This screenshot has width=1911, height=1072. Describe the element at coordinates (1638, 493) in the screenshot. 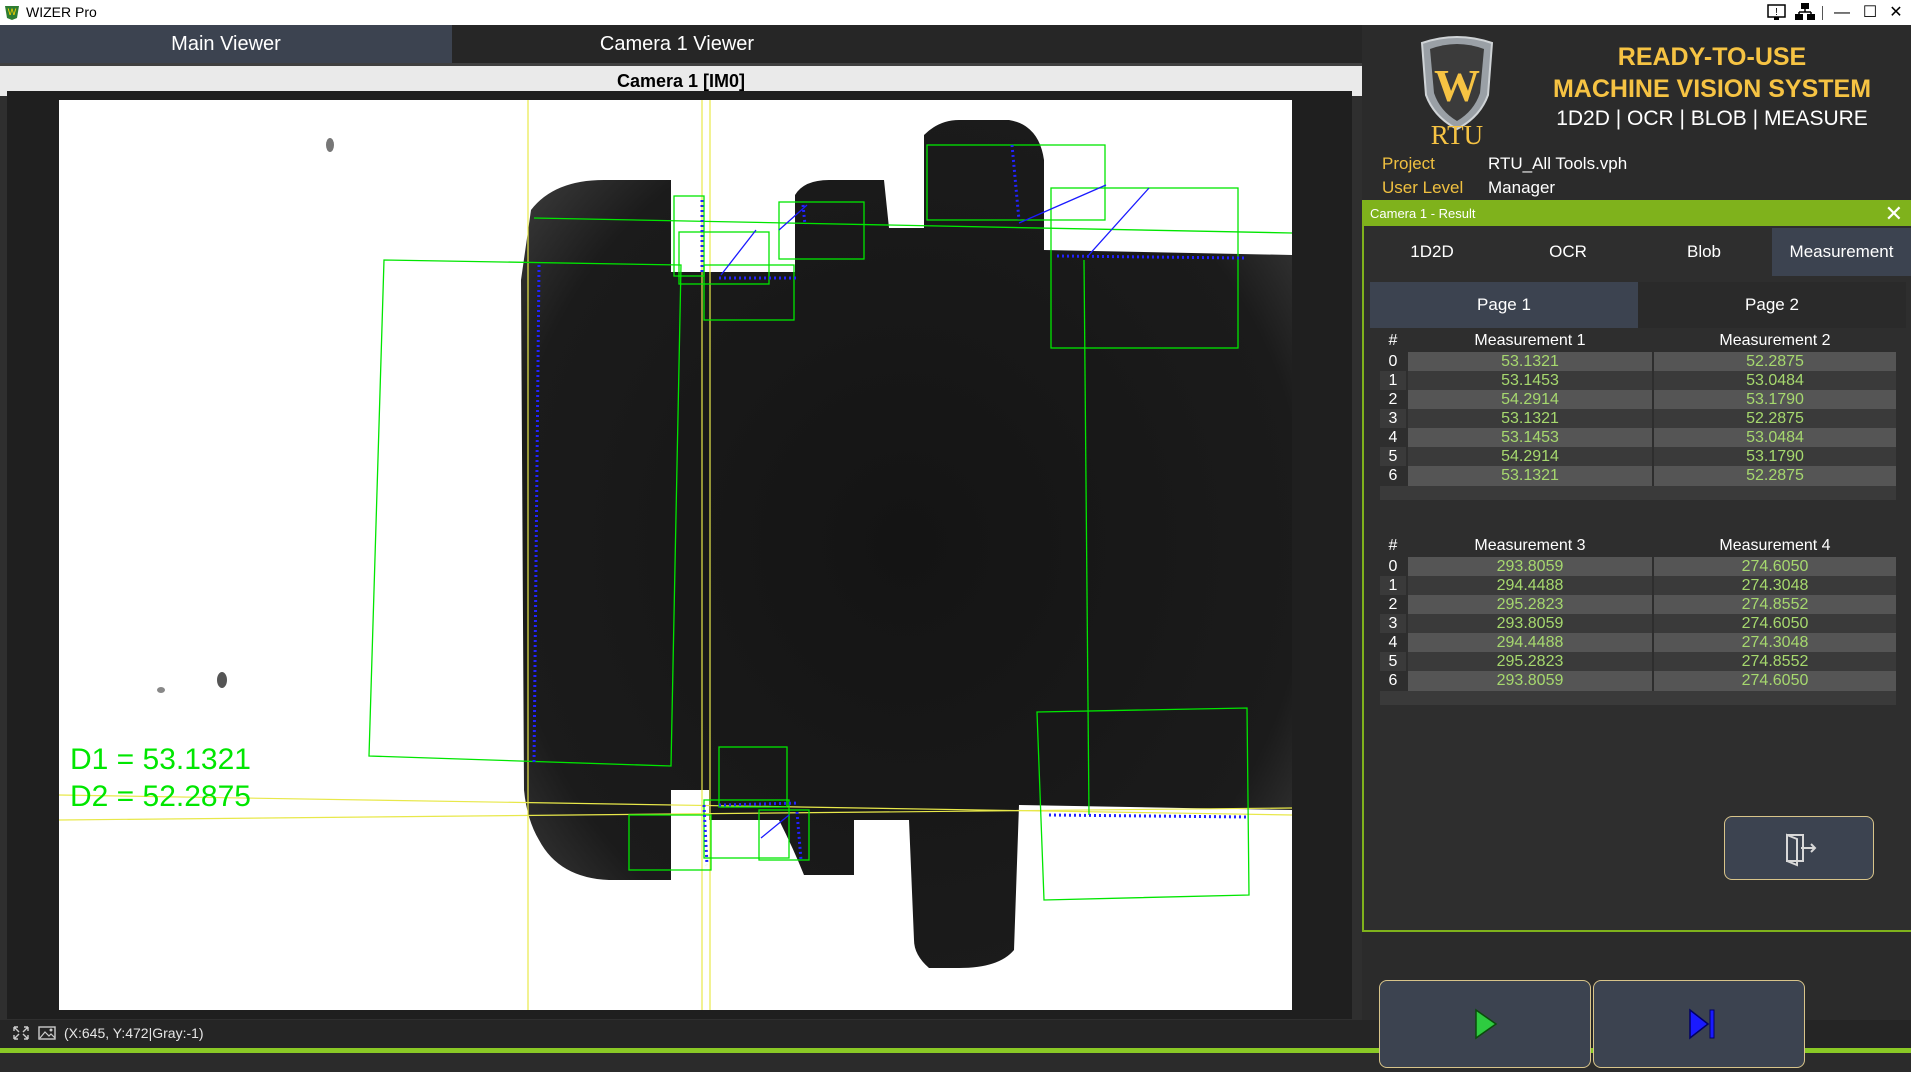

I see `table-1-footer` at that location.